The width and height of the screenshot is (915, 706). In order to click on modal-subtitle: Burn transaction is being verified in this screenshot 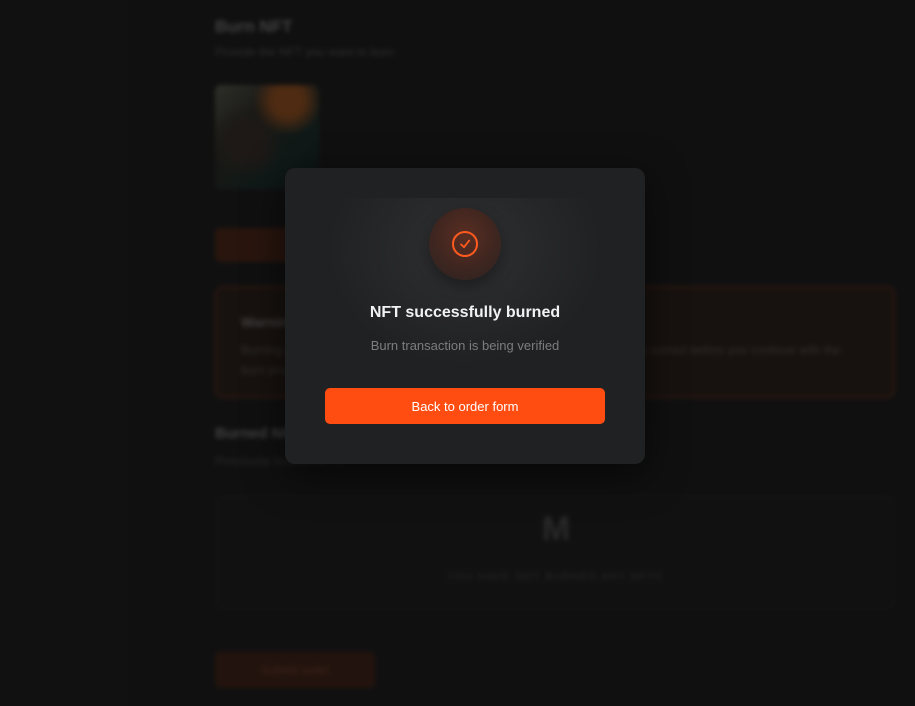, I will do `click(465, 345)`.